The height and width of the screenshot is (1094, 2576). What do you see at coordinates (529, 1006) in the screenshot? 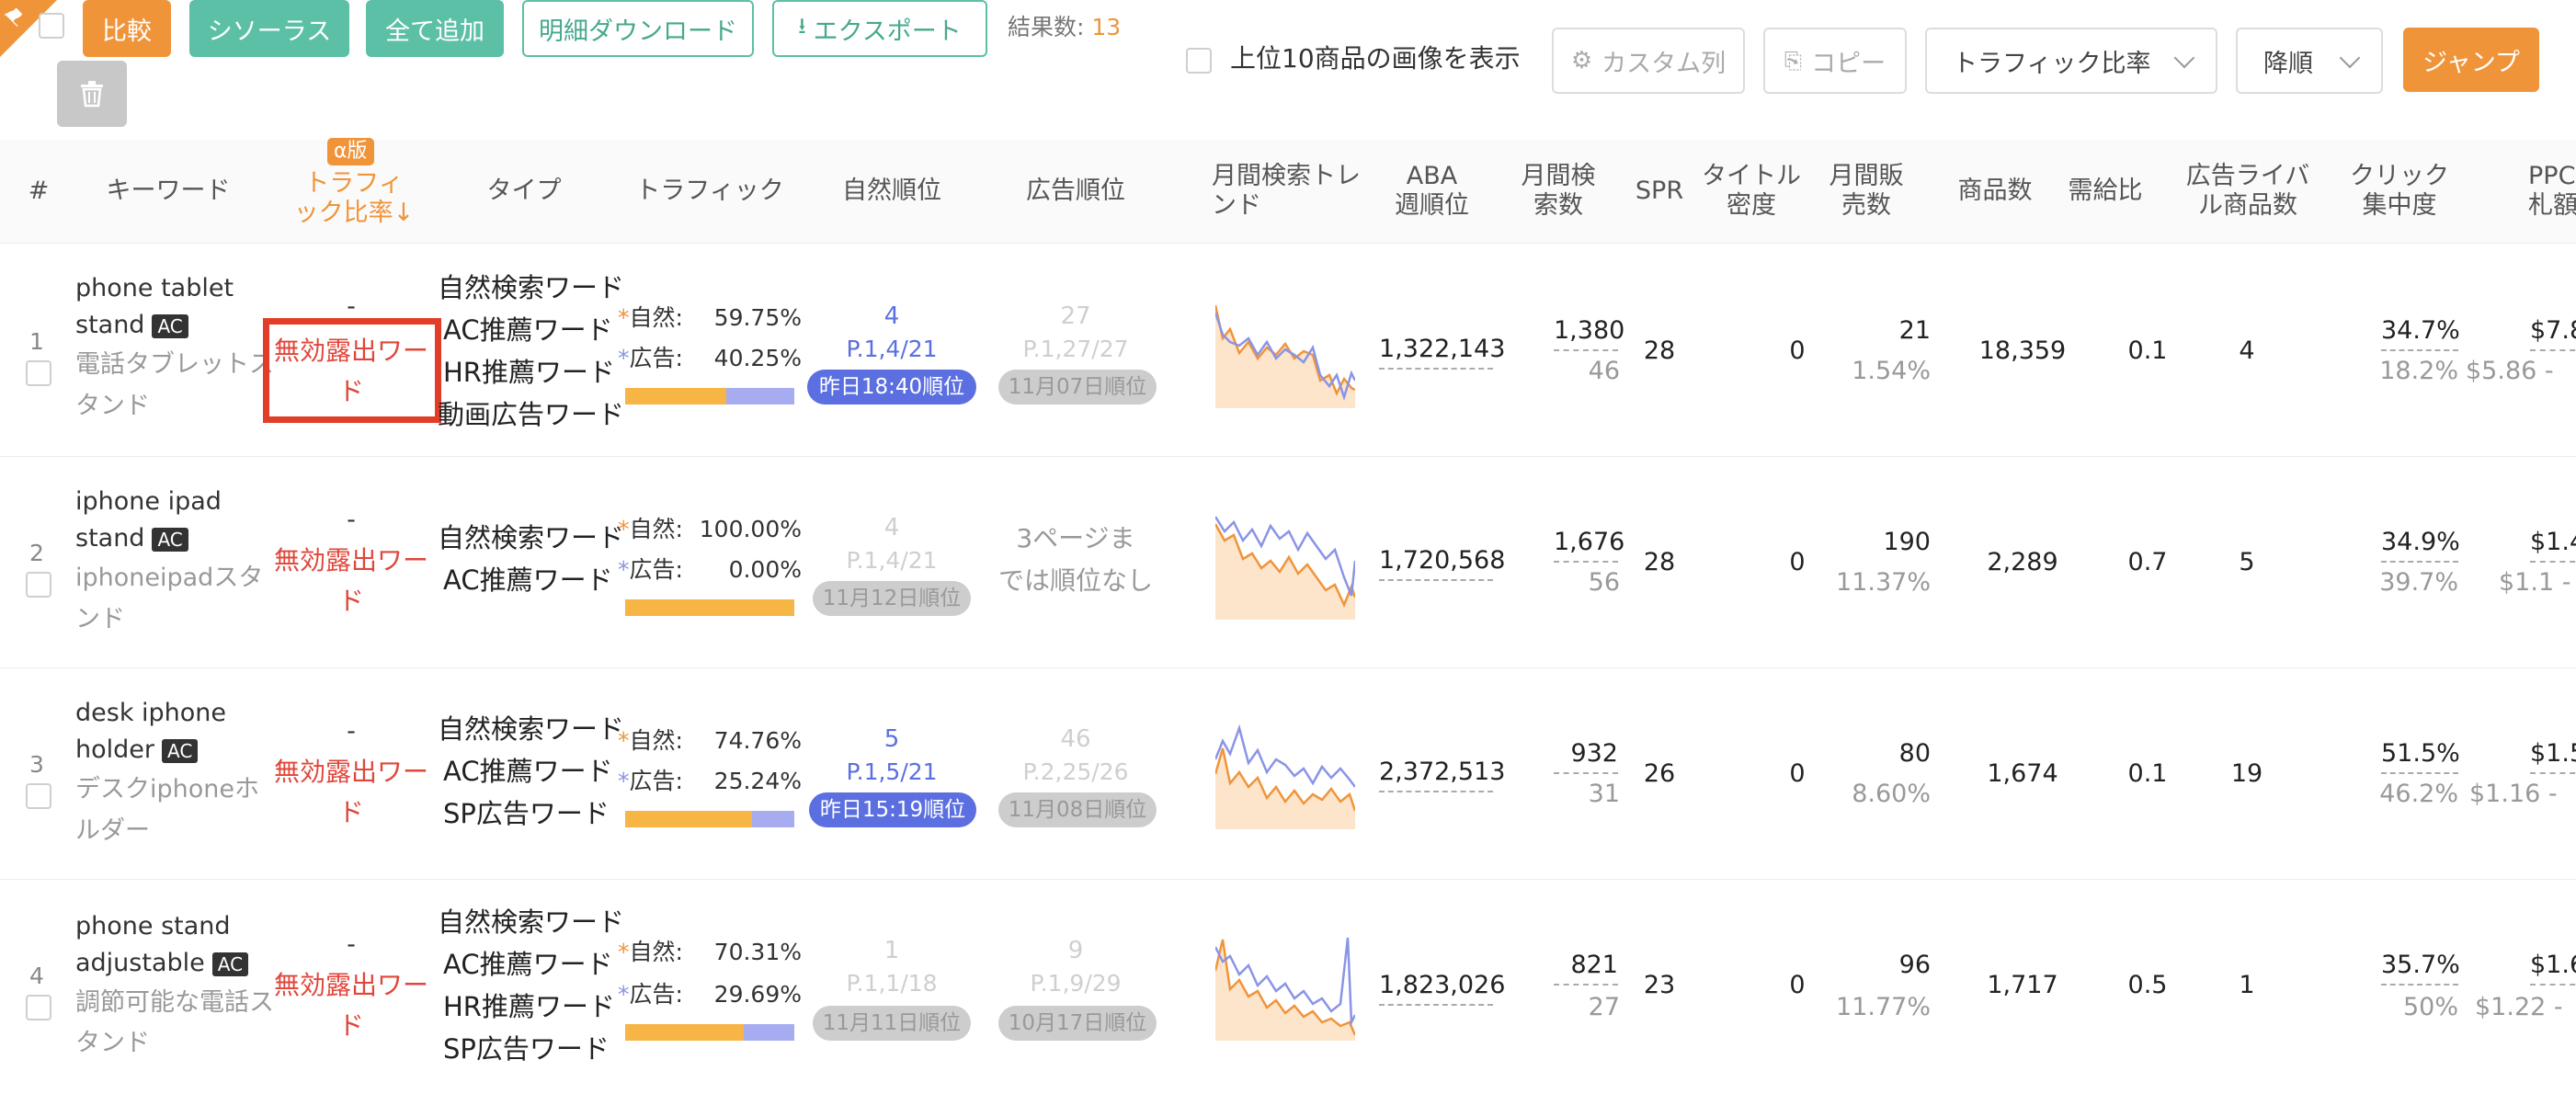
I see `type-item: HR推薦ワード` at bounding box center [529, 1006].